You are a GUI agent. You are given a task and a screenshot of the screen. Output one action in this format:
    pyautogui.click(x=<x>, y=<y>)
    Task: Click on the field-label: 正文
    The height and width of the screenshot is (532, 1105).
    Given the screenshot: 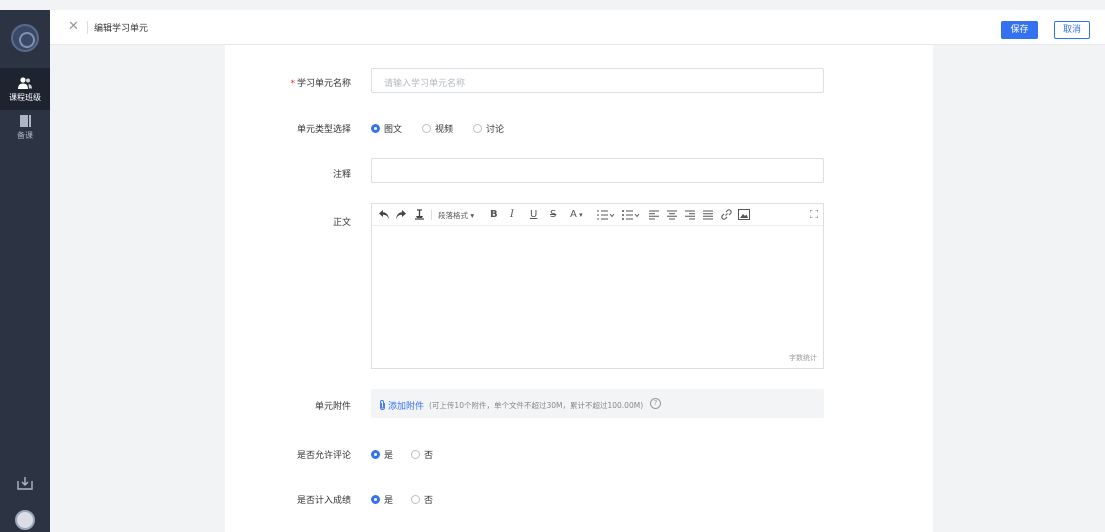 What is the action you would take?
    pyautogui.click(x=341, y=223)
    